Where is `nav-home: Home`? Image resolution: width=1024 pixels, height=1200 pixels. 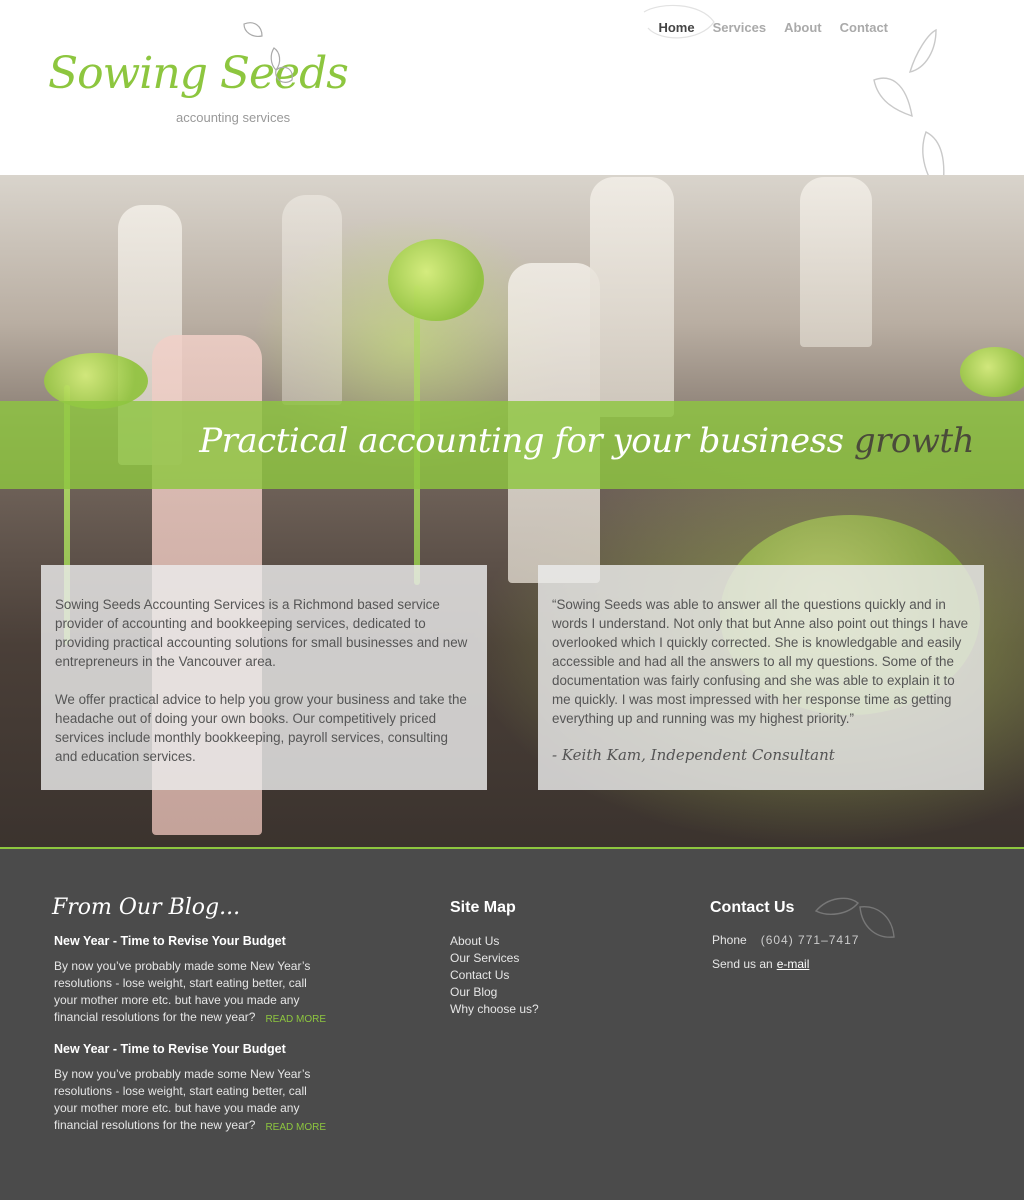
nav-home: Home is located at coordinates (676, 27).